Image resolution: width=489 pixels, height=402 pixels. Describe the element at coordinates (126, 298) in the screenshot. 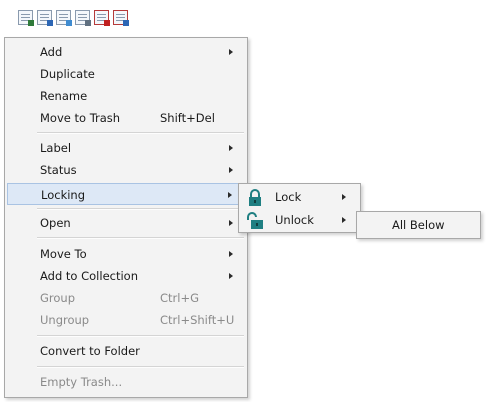

I see `menu-item-group: Group Ctrl+G` at that location.